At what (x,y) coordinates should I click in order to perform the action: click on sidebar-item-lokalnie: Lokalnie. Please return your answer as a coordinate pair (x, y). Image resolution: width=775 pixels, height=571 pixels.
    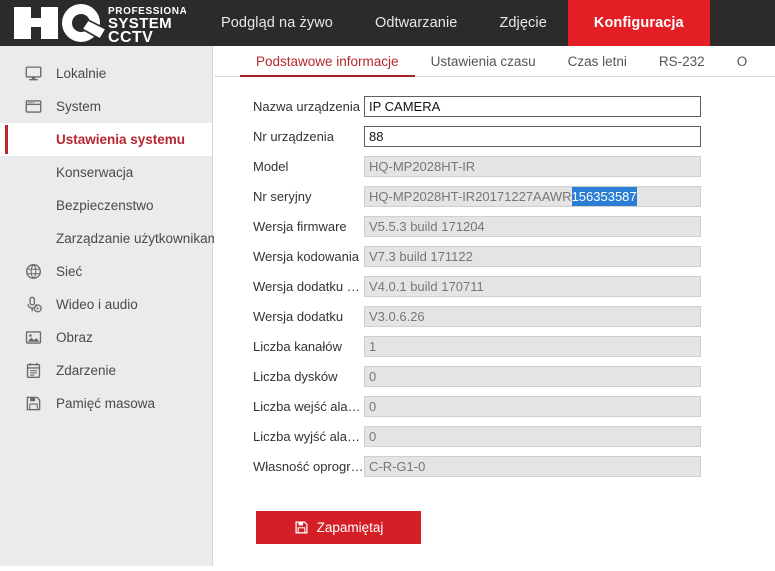
    Looking at the image, I should click on (106, 73).